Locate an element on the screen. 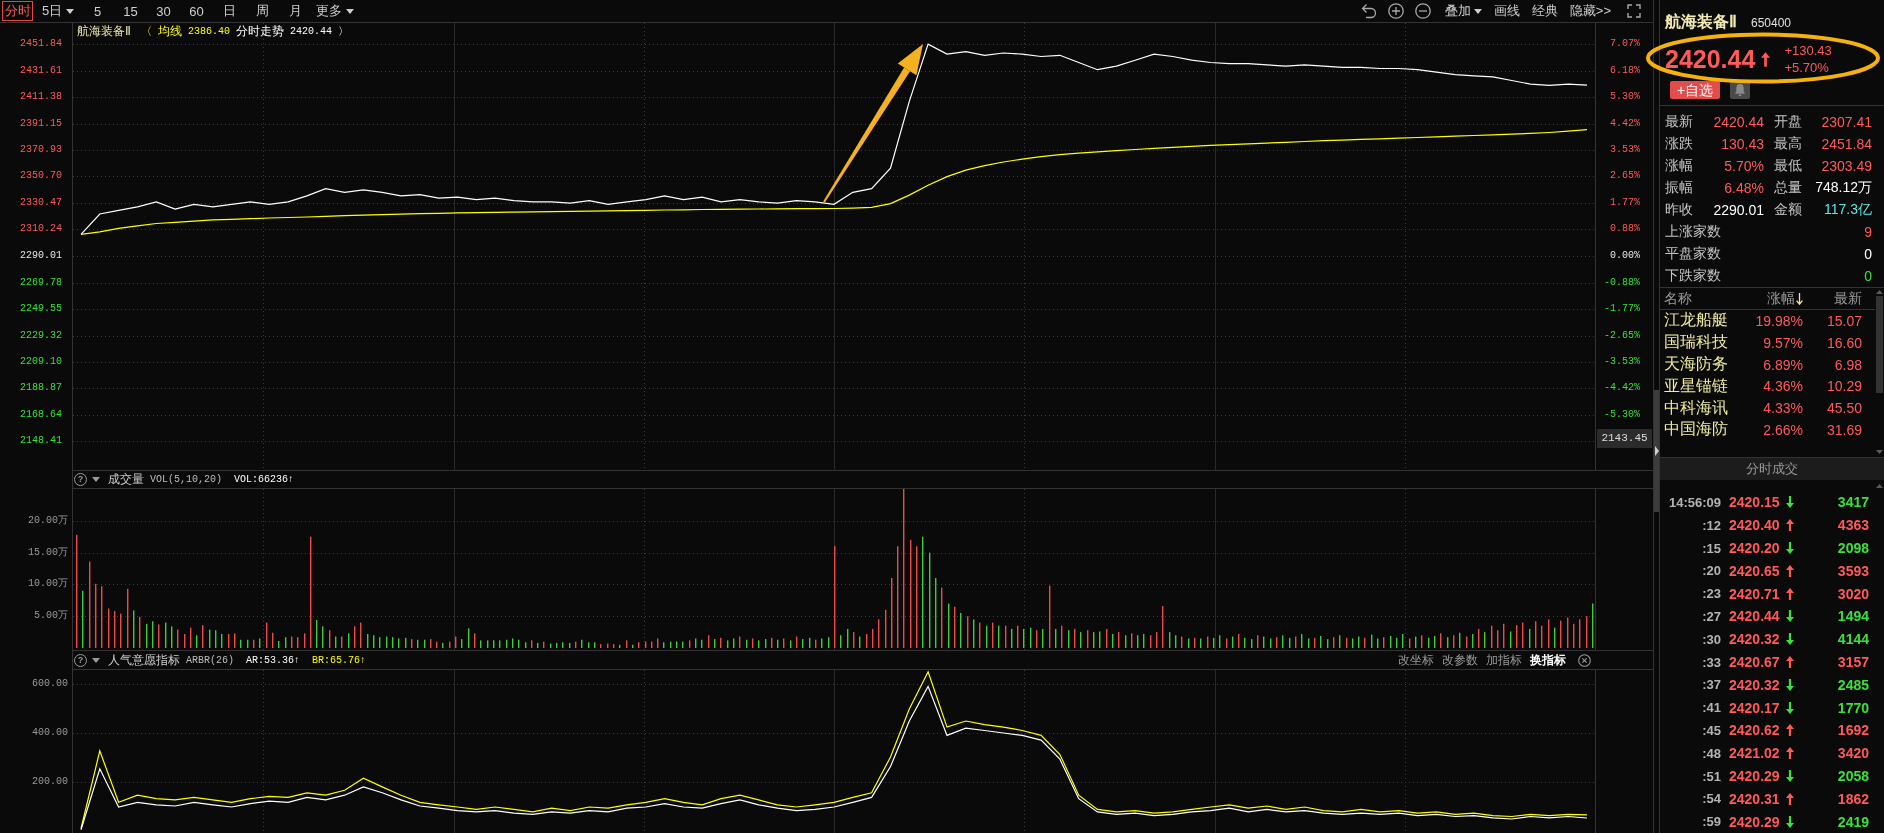 Image resolution: width=1884 pixels, height=833 pixels. stock-name-cell: 国瑞科技 is located at coordinates (1696, 343).